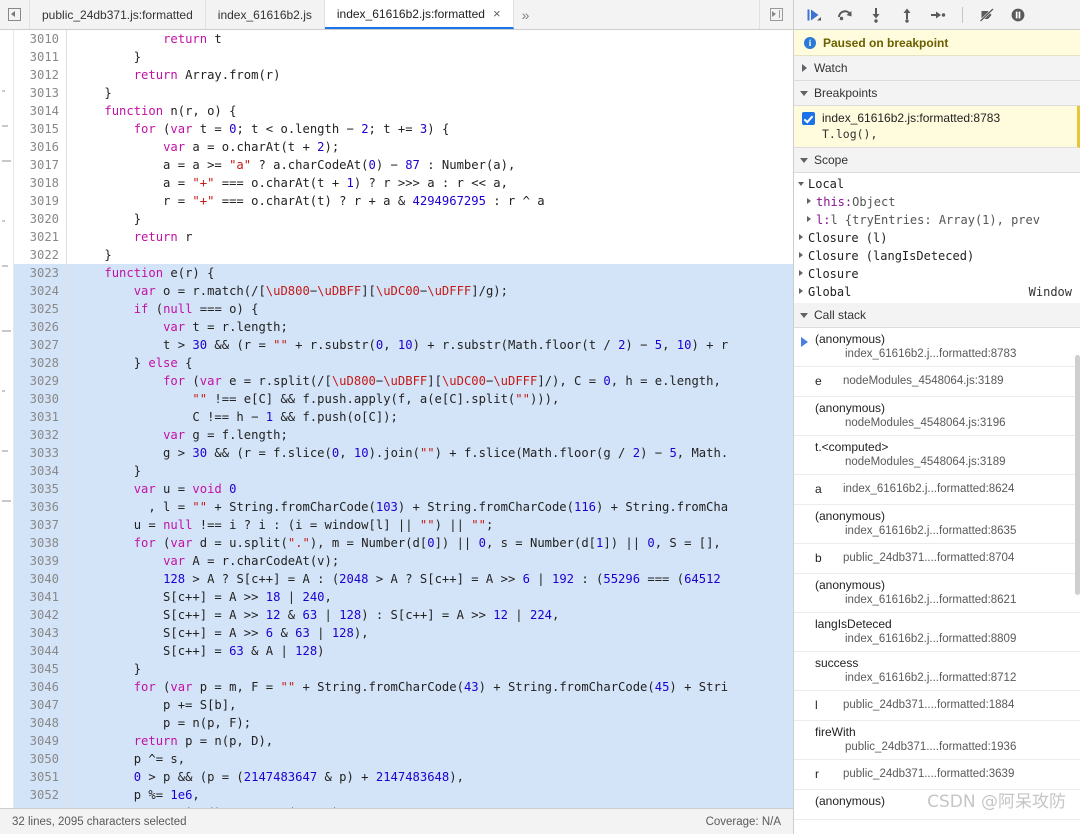 This screenshot has width=1080, height=834. What do you see at coordinates (40, 651) in the screenshot?
I see `line-number: 3044` at bounding box center [40, 651].